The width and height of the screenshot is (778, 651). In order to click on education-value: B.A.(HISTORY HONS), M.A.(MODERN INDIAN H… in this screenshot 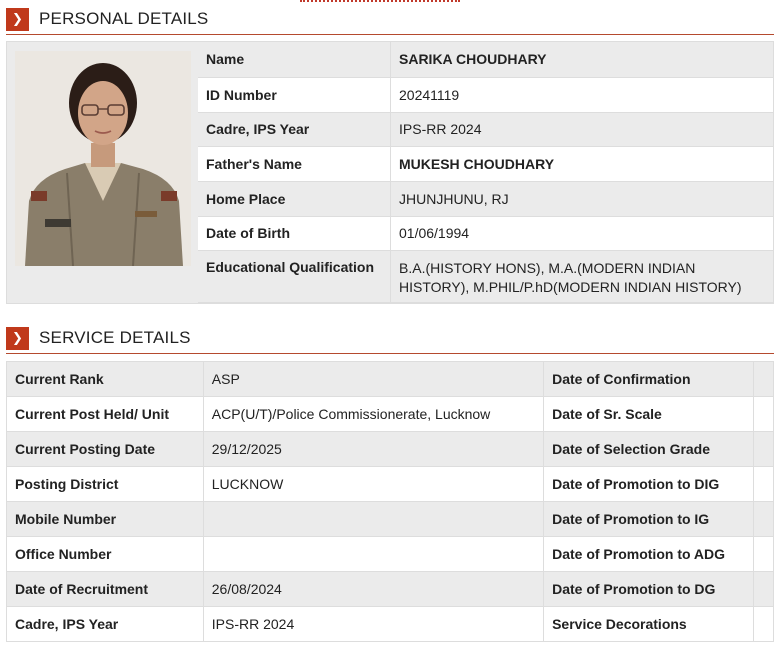, I will do `click(581, 276)`.